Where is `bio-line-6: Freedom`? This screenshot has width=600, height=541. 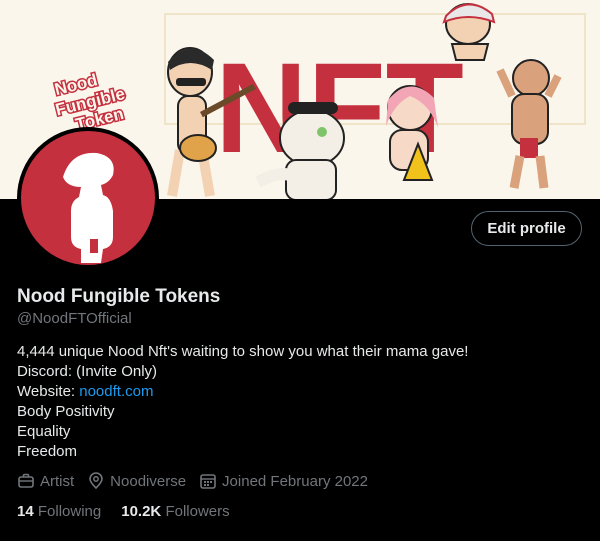
bio-line-6: Freedom is located at coordinates (47, 451).